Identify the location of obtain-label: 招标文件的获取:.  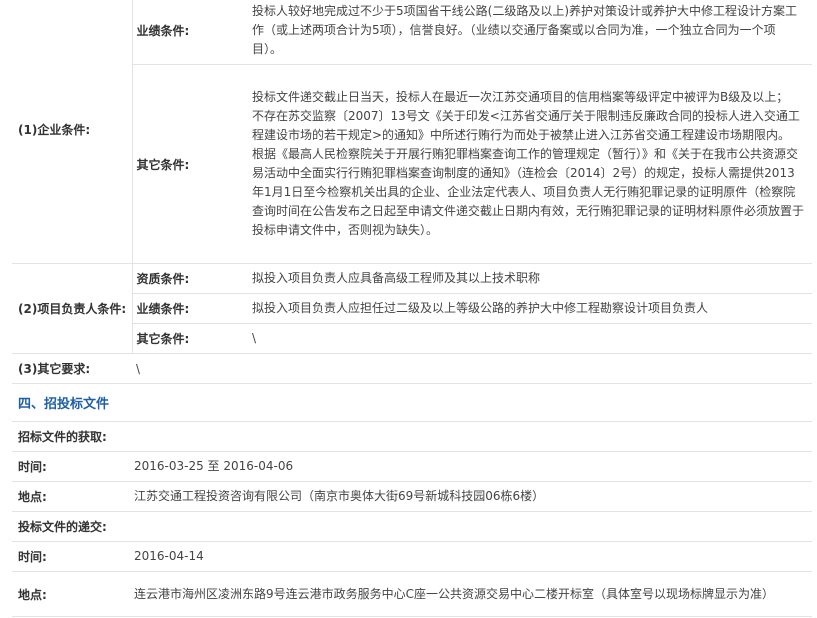
(412, 436).